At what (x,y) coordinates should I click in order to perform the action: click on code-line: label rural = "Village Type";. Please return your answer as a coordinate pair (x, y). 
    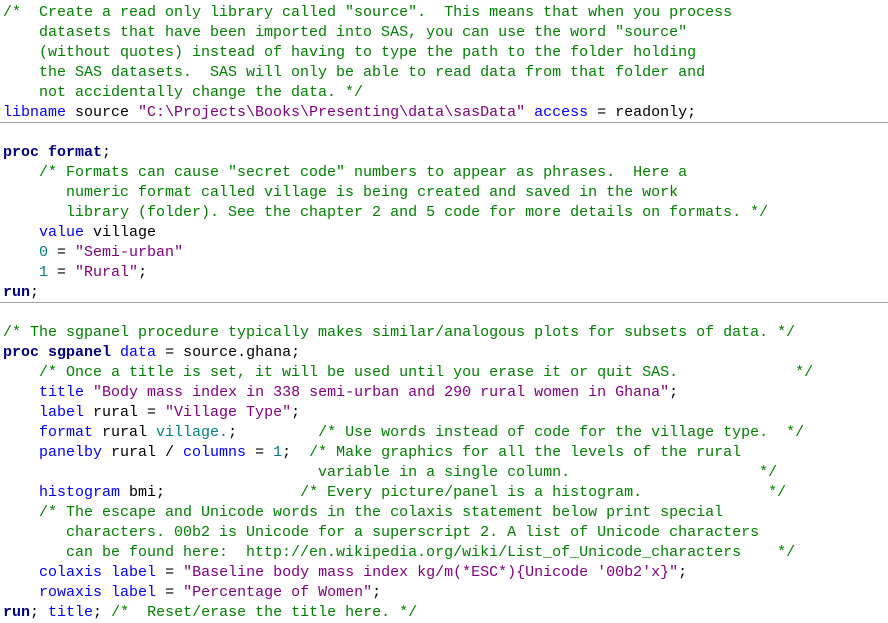
    Looking at the image, I should click on (444, 413).